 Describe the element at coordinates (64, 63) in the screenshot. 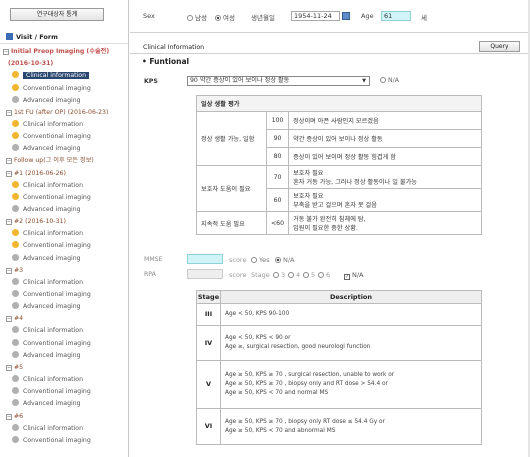

I see `visit-node: (2016-10-31)` at that location.